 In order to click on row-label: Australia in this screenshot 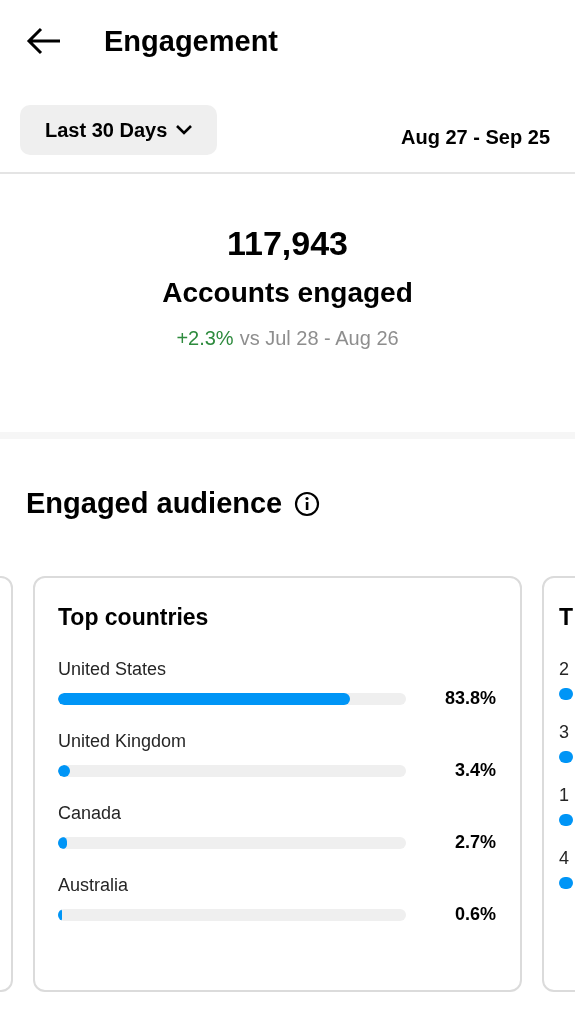, I will do `click(94, 885)`.